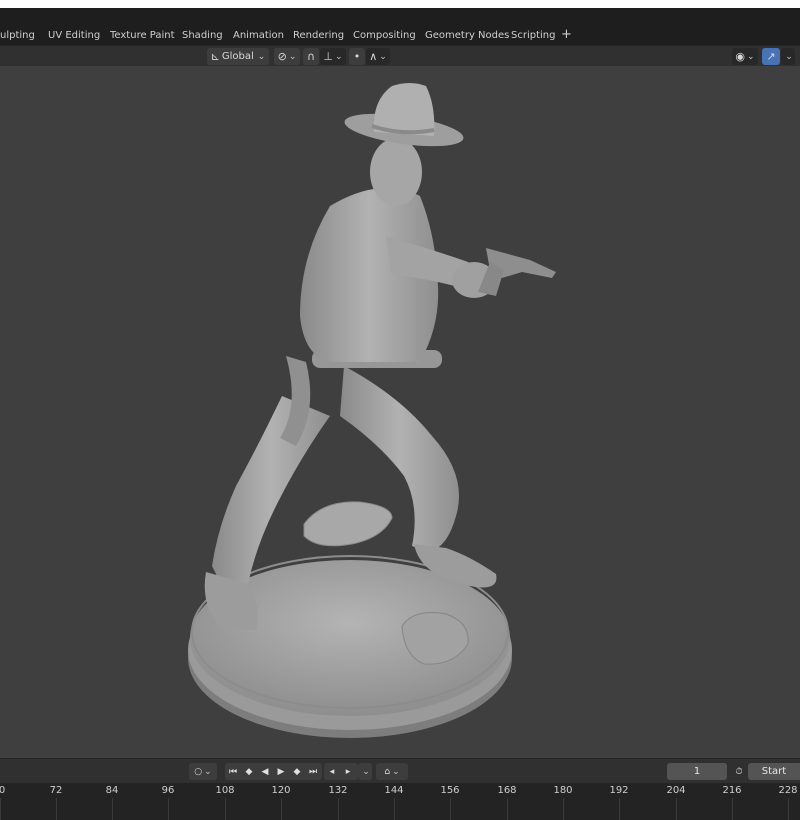  Describe the element at coordinates (281, 772) in the screenshot. I see `play-icon: ▶` at that location.